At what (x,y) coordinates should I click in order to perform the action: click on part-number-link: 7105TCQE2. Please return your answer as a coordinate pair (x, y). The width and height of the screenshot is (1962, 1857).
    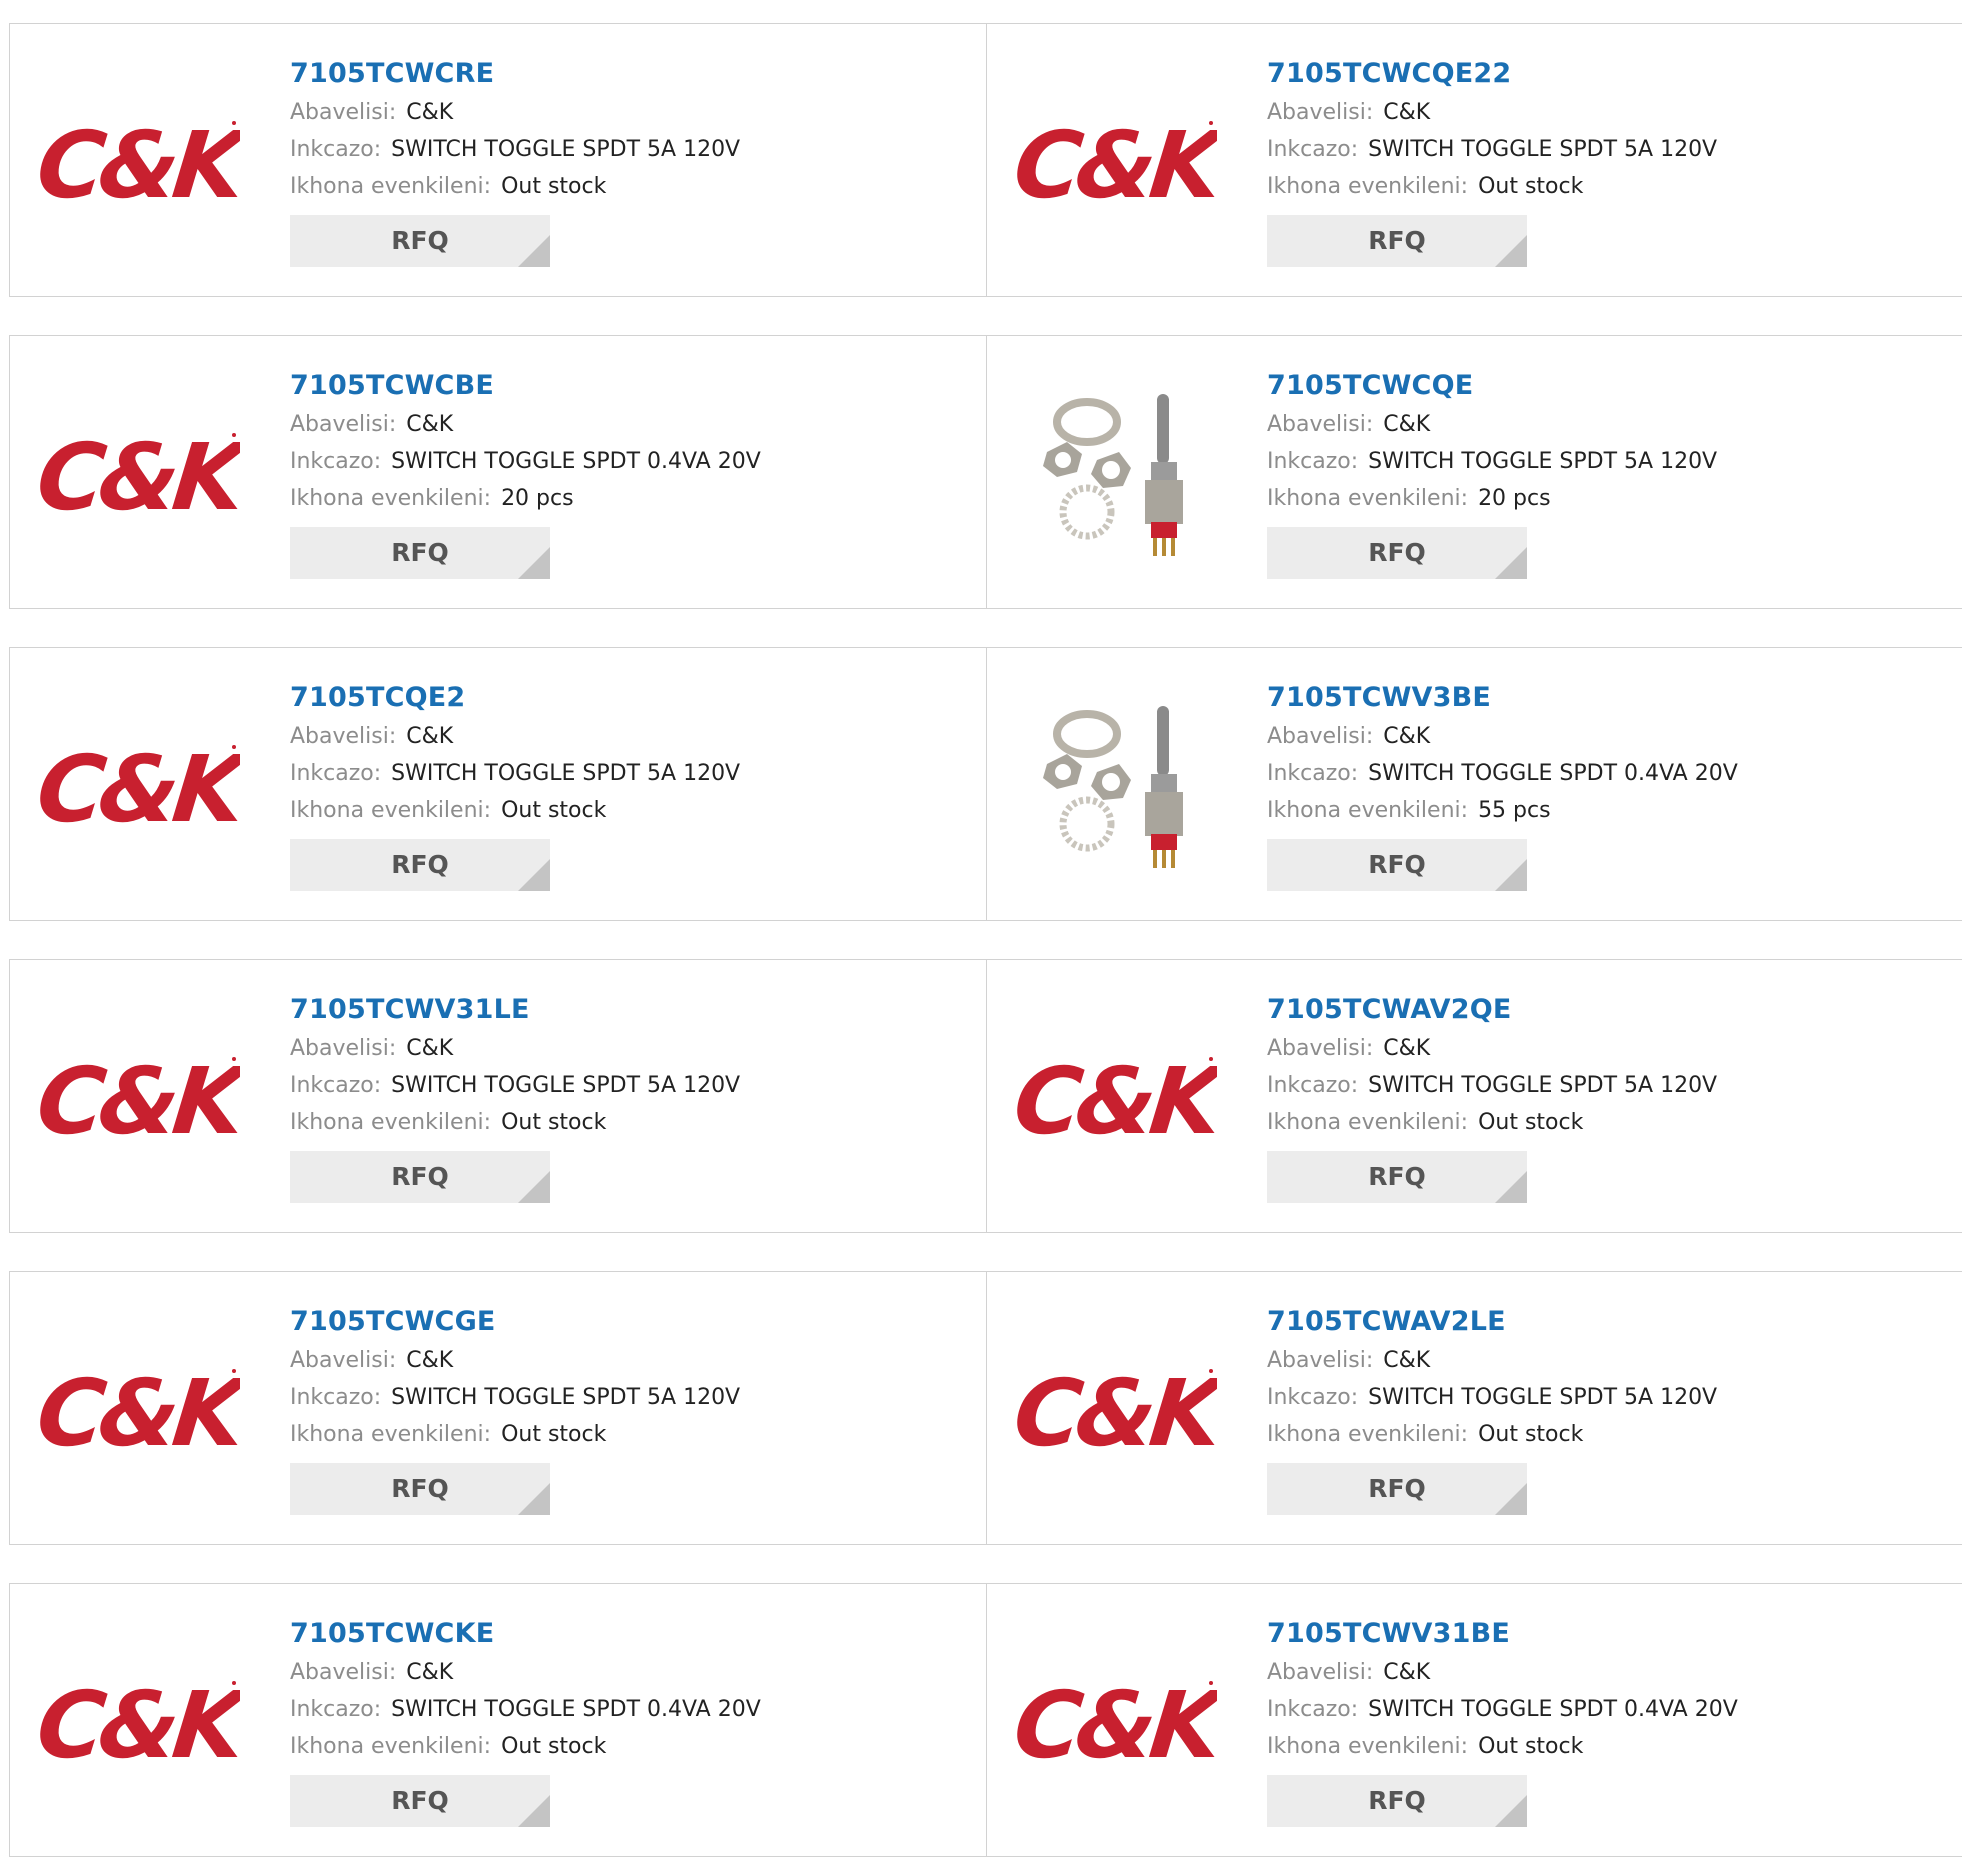
    Looking at the image, I should click on (515, 698).